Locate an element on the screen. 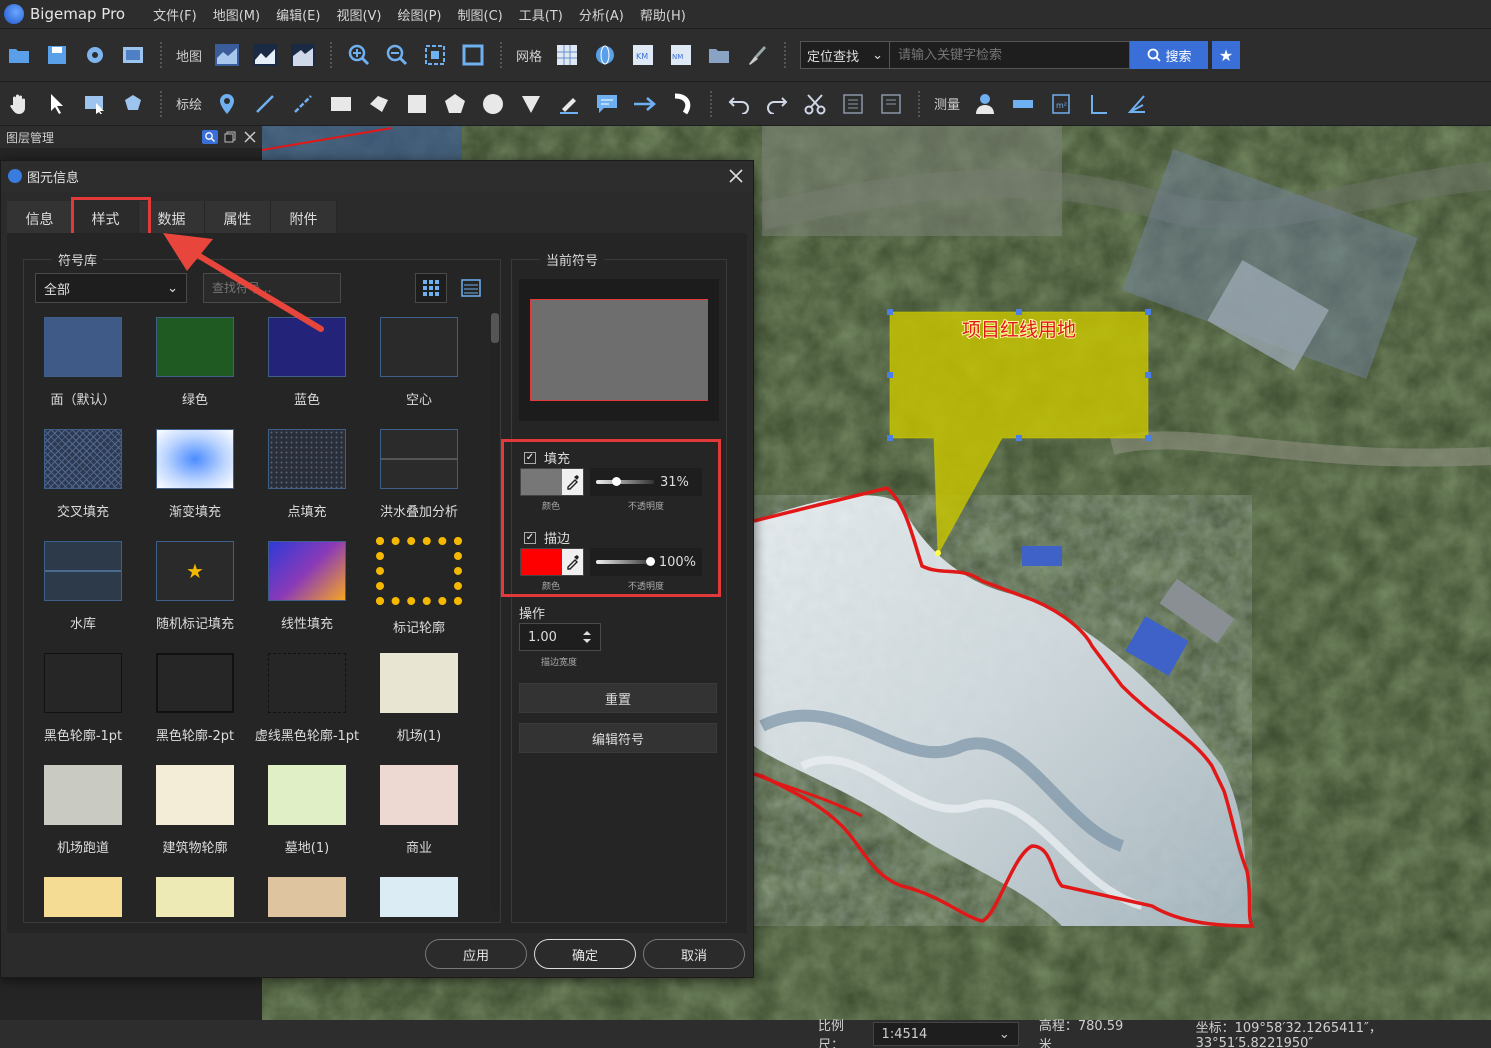  search-icon is located at coordinates (210, 137).